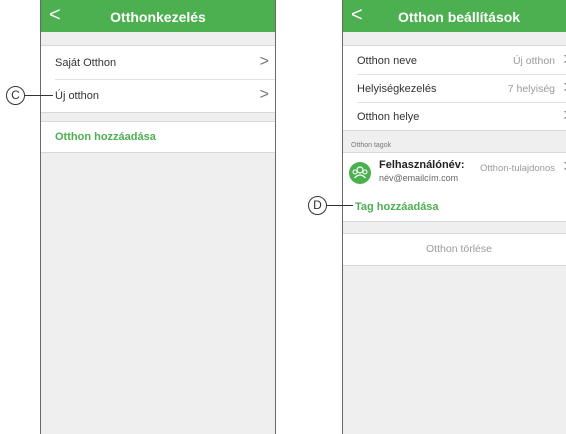  I want to click on callout-c: C, so click(15, 95).